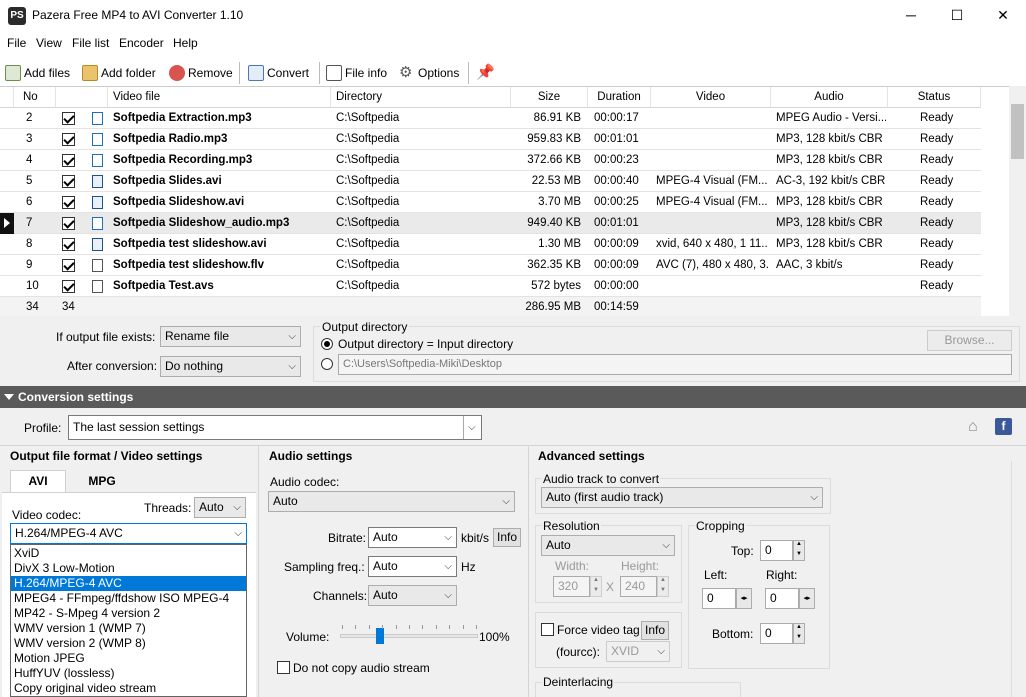  Describe the element at coordinates (29, 139) in the screenshot. I see `cell-no: 3` at that location.